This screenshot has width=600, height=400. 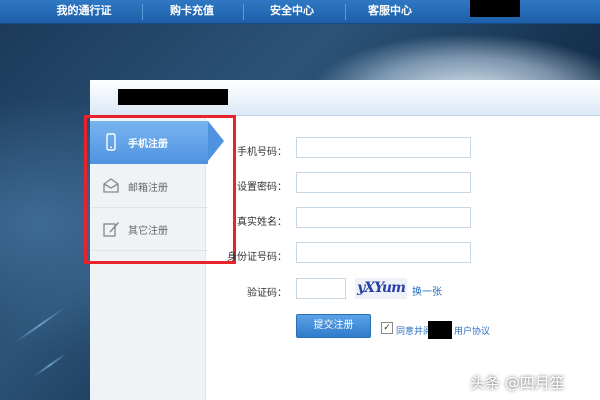 What do you see at coordinates (383, 147) in the screenshot?
I see `phone-field` at bounding box center [383, 147].